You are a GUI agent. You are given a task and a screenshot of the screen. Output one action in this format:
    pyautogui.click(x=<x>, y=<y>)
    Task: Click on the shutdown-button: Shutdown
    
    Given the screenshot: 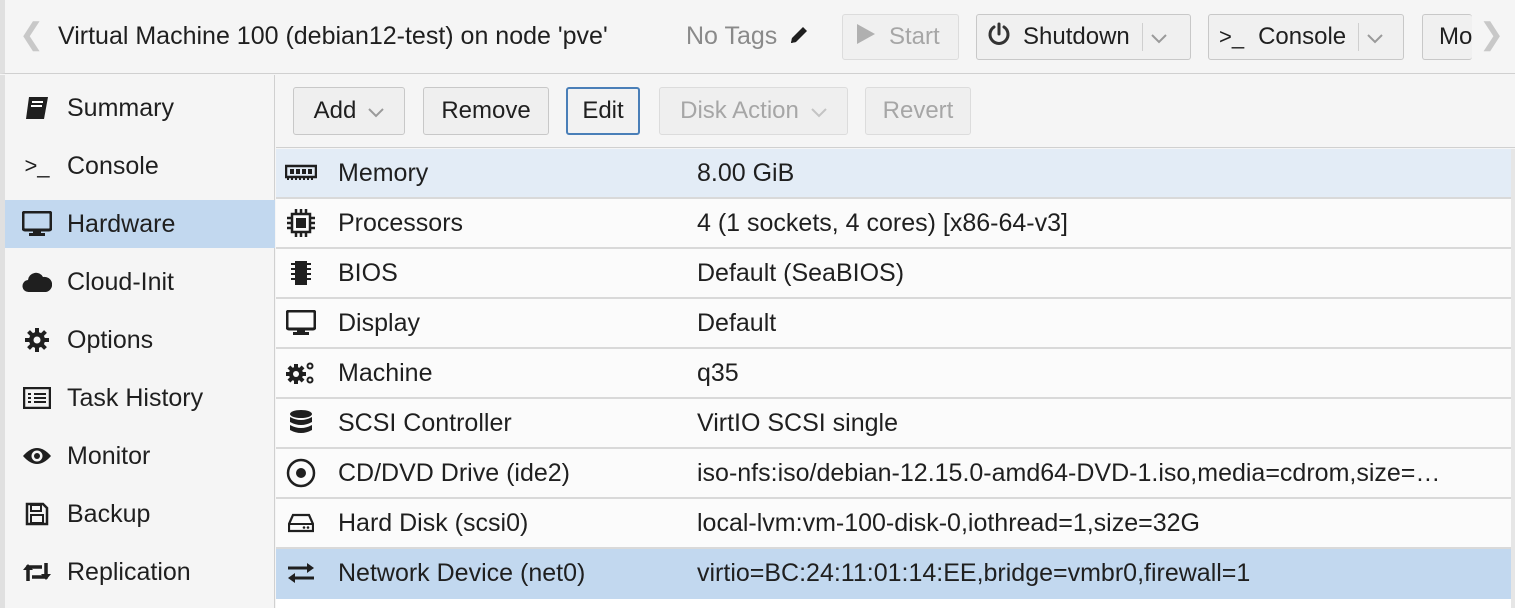 What is the action you would take?
    pyautogui.click(x=1083, y=37)
    